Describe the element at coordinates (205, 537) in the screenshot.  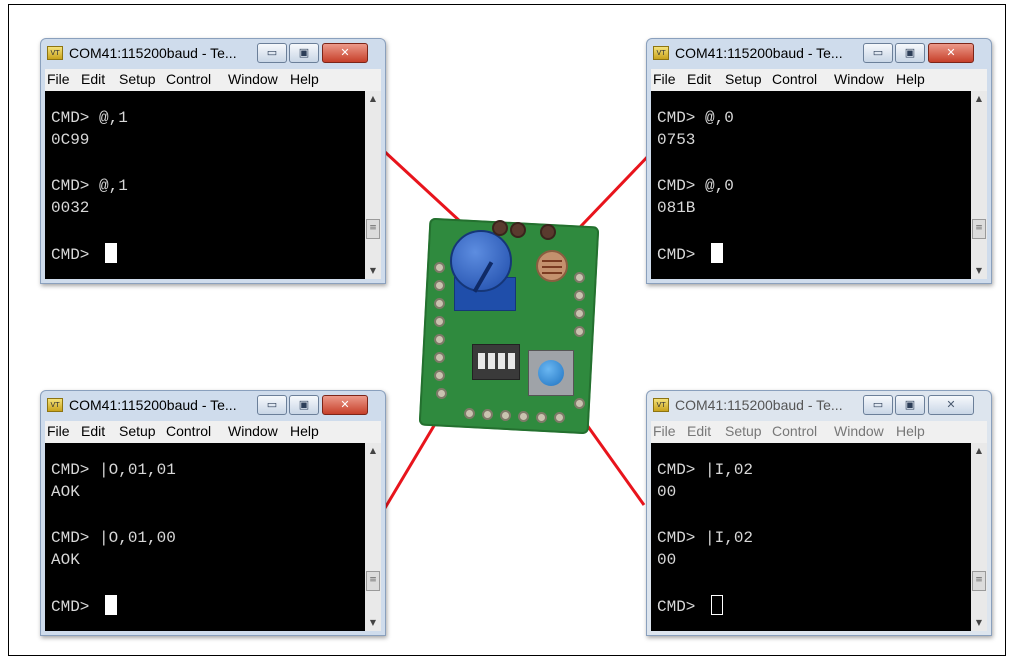
I see `terminal-area: CMD> |O,01,01 AOK CMD> |O,01,00 AOK CMD>` at that location.